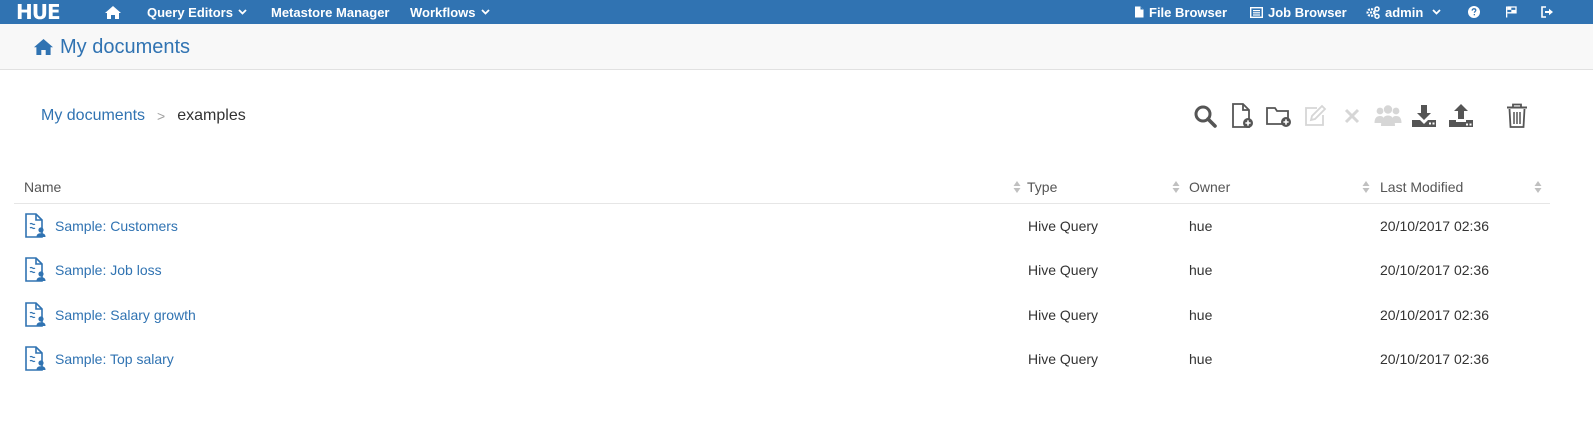 The image size is (1593, 440). What do you see at coordinates (93, 116) in the screenshot?
I see `breadcrumb-root-link: My documents` at bounding box center [93, 116].